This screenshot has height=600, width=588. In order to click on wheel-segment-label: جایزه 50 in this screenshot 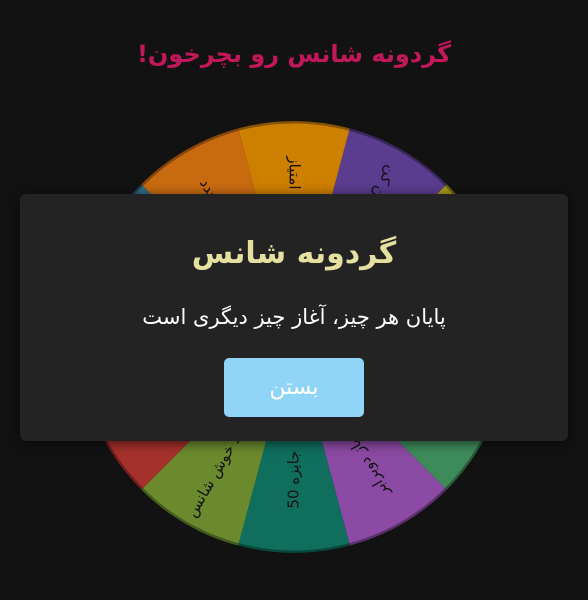, I will do `click(294, 480)`.